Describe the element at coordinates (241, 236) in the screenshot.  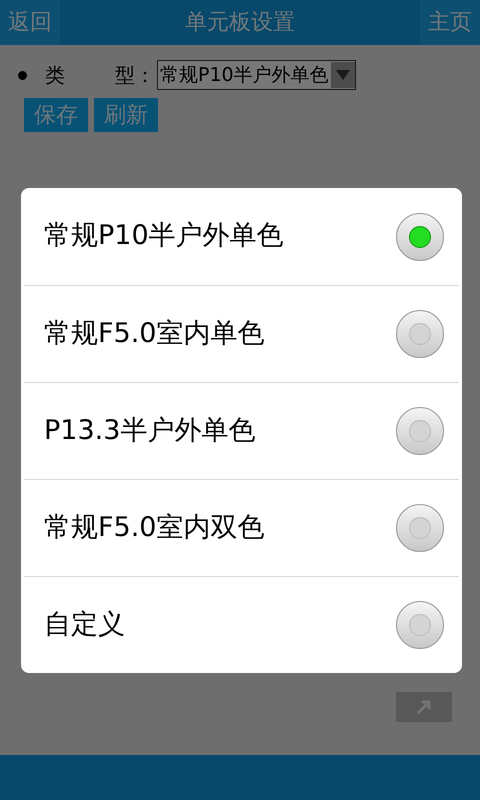
I see `option-item: 常规P10半户外单色` at that location.